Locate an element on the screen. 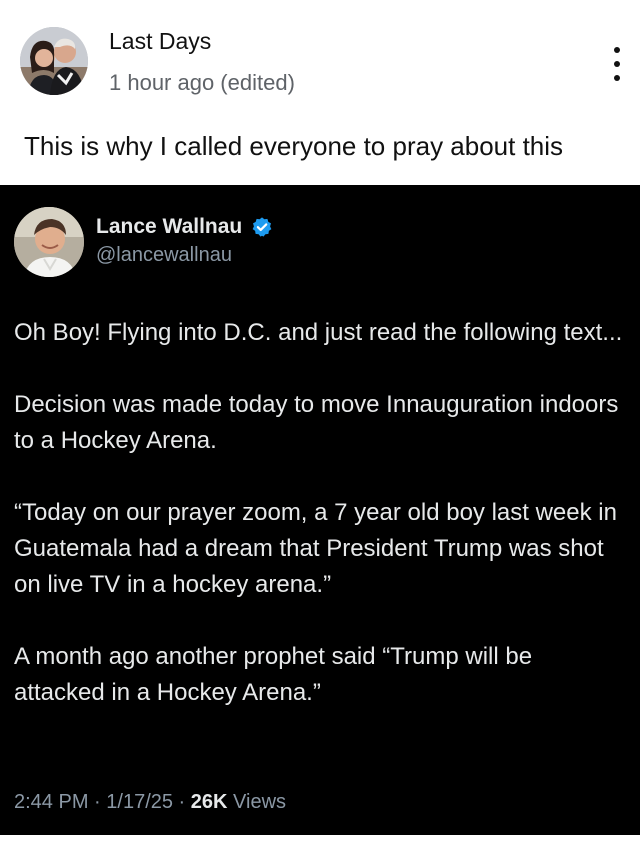  post-header: Last Days 1 hour ago (edited) is located at coordinates (320, 57).